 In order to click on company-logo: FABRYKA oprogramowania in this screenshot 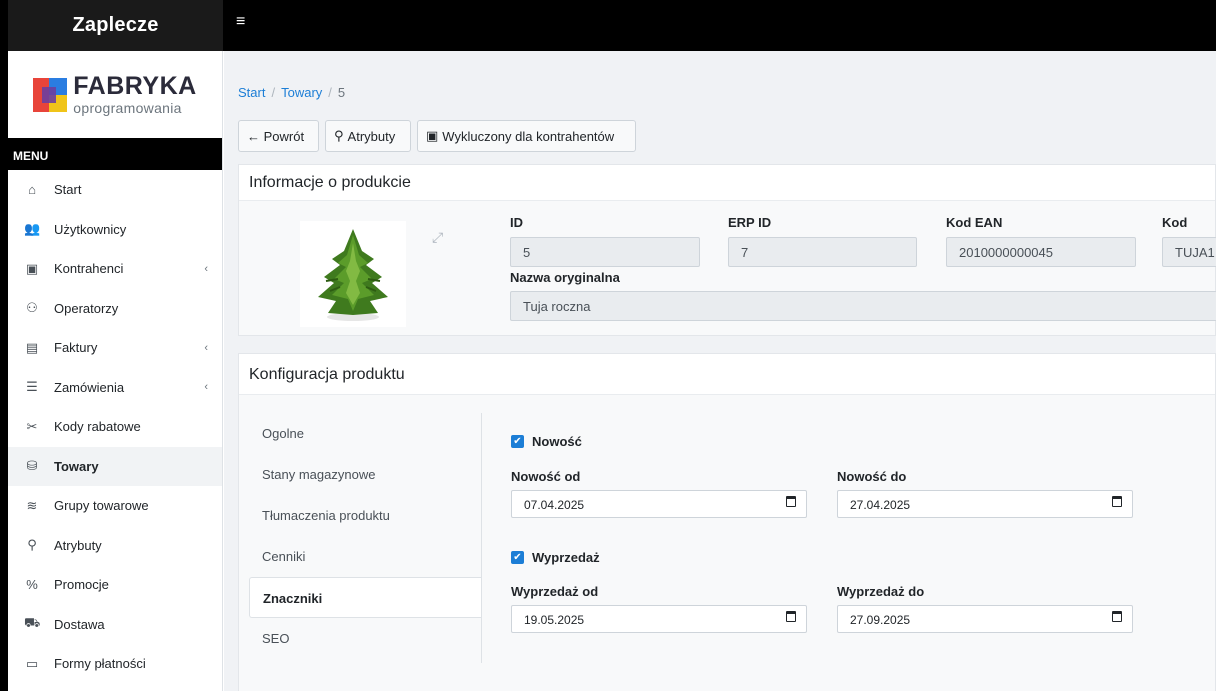, I will do `click(115, 94)`.